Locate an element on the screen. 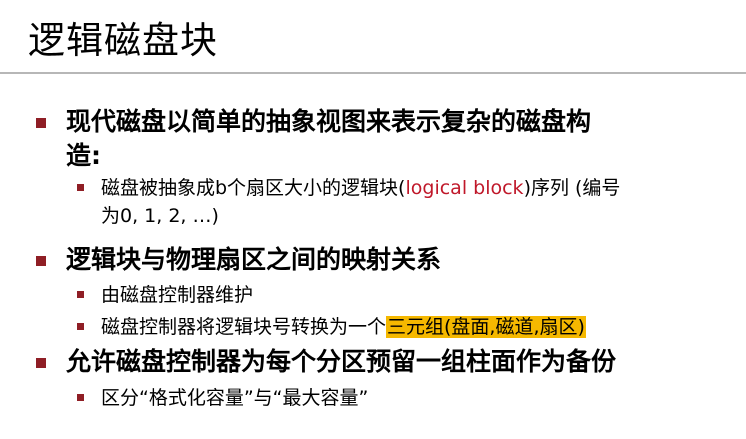 Image resolution: width=746 pixels, height=439 pixels. item2-sub2-line: 磁盘控制器将逻辑块号转换为一个三元组(盘面,磁道,扇区) is located at coordinates (343, 327).